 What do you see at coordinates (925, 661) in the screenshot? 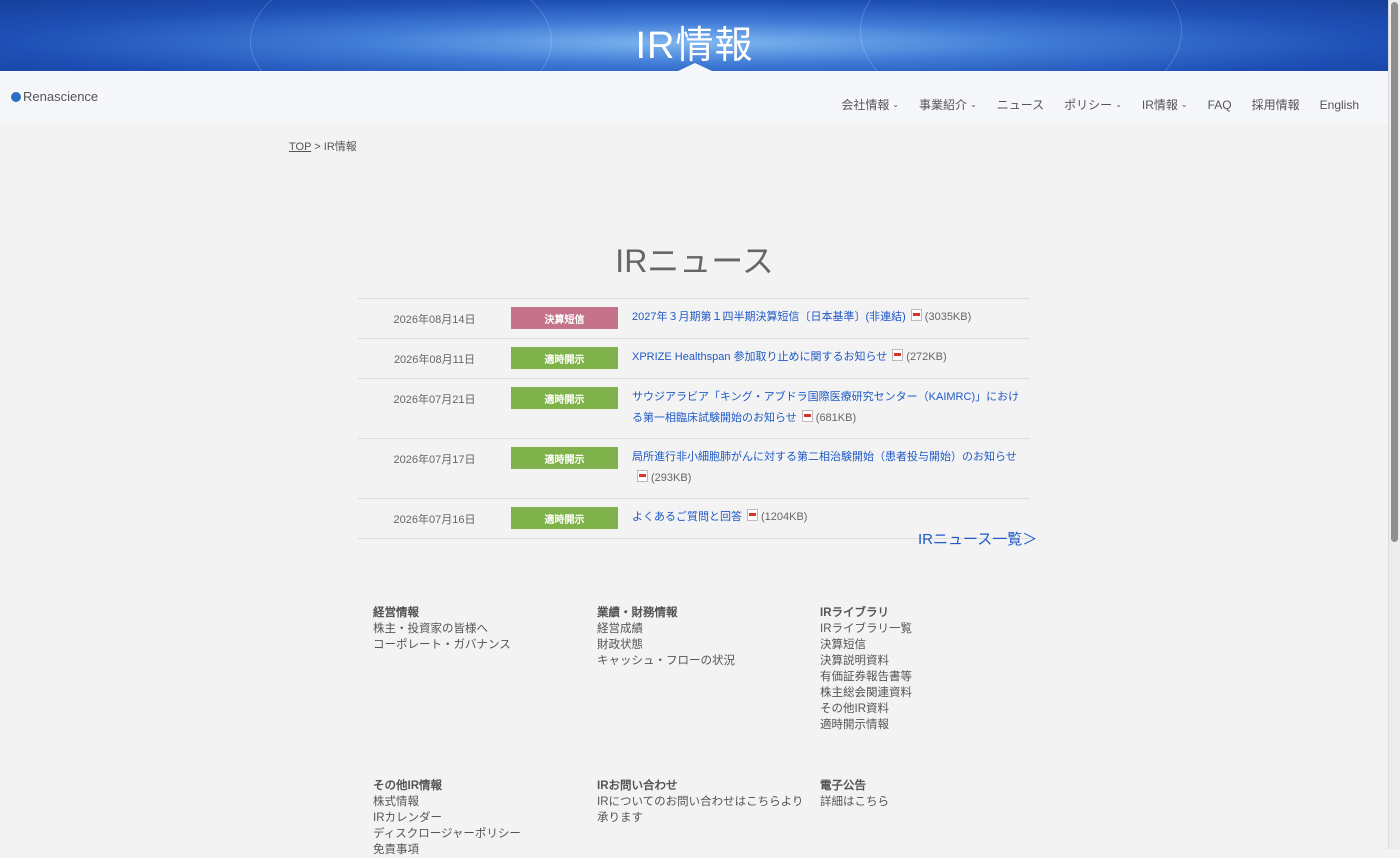
I see `footer-link: 決算説明資料` at bounding box center [925, 661].